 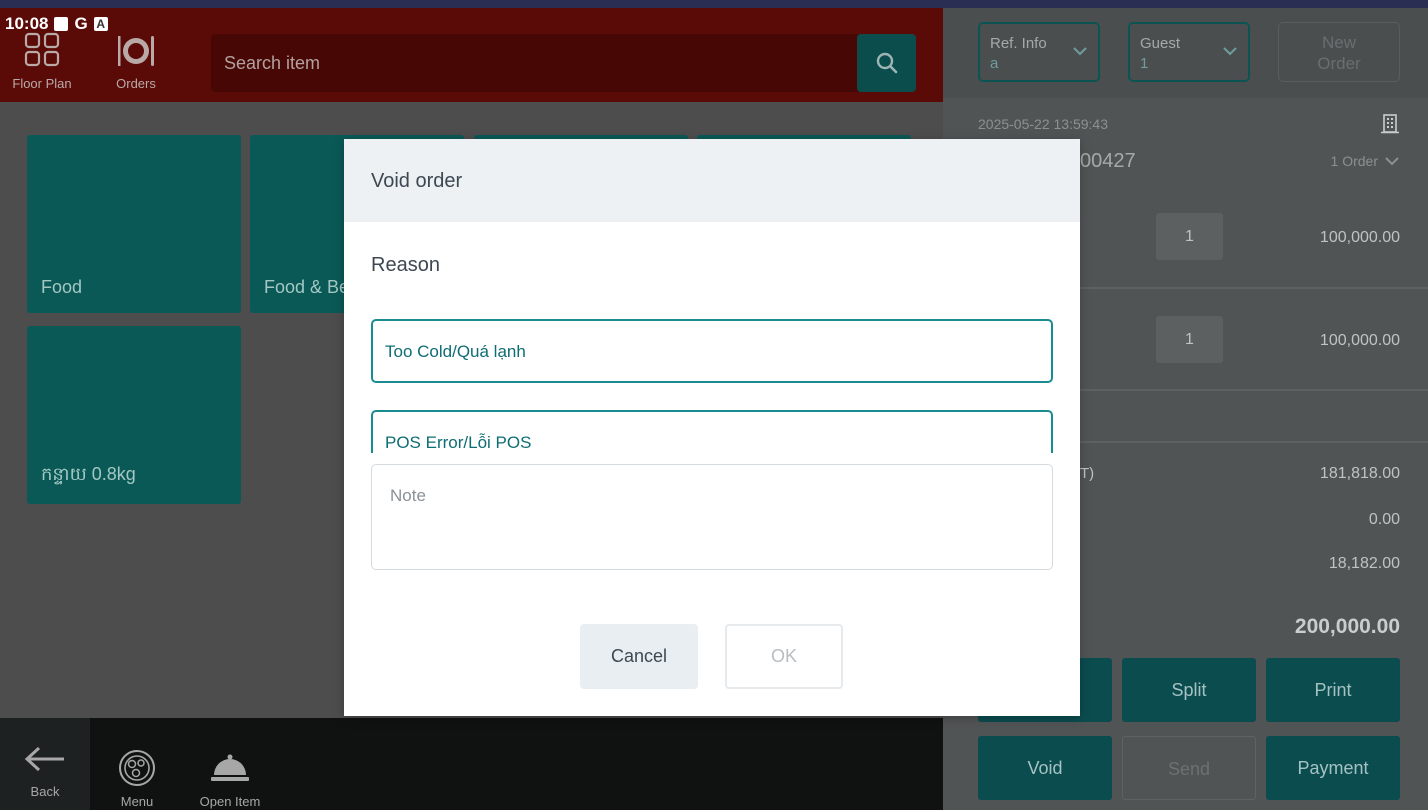 I want to click on ref-info-value: a, so click(x=994, y=63).